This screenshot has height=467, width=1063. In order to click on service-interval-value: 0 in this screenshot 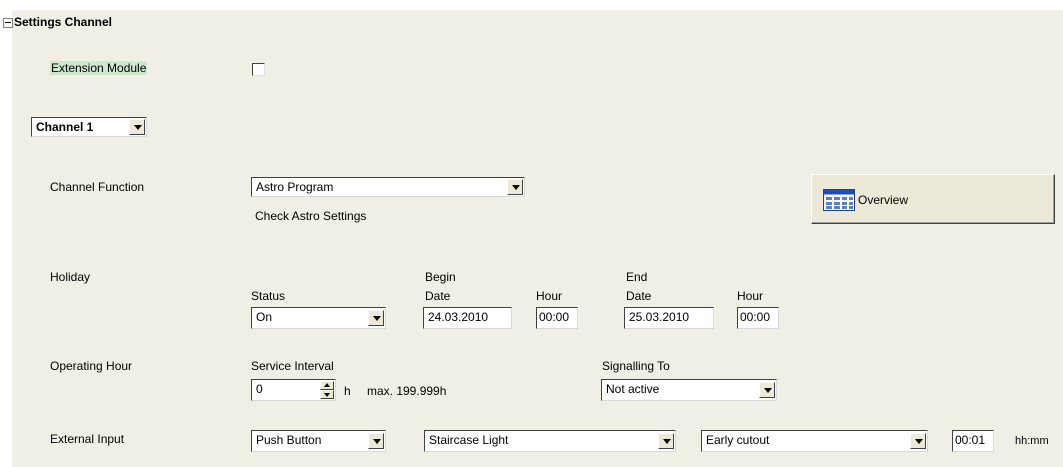, I will do `click(259, 389)`.